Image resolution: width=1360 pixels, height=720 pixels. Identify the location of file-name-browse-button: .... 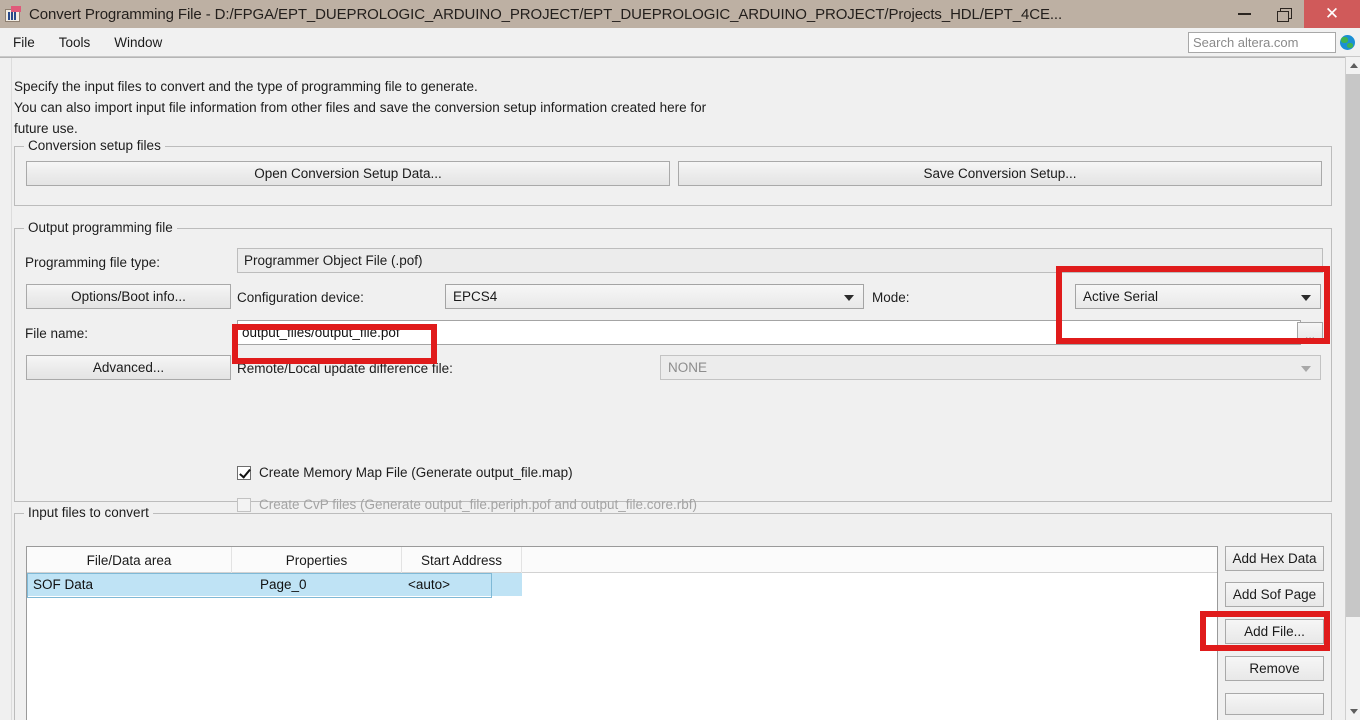
(1310, 333).